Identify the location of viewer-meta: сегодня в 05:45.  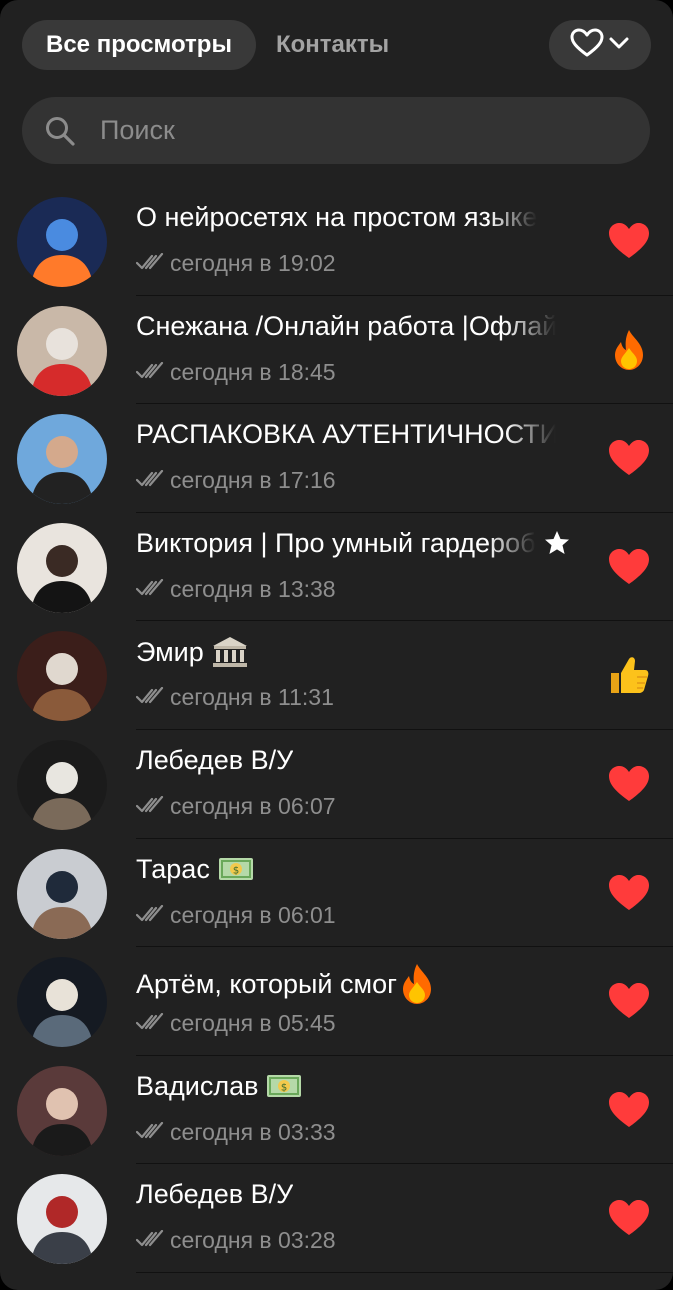
(235, 1023).